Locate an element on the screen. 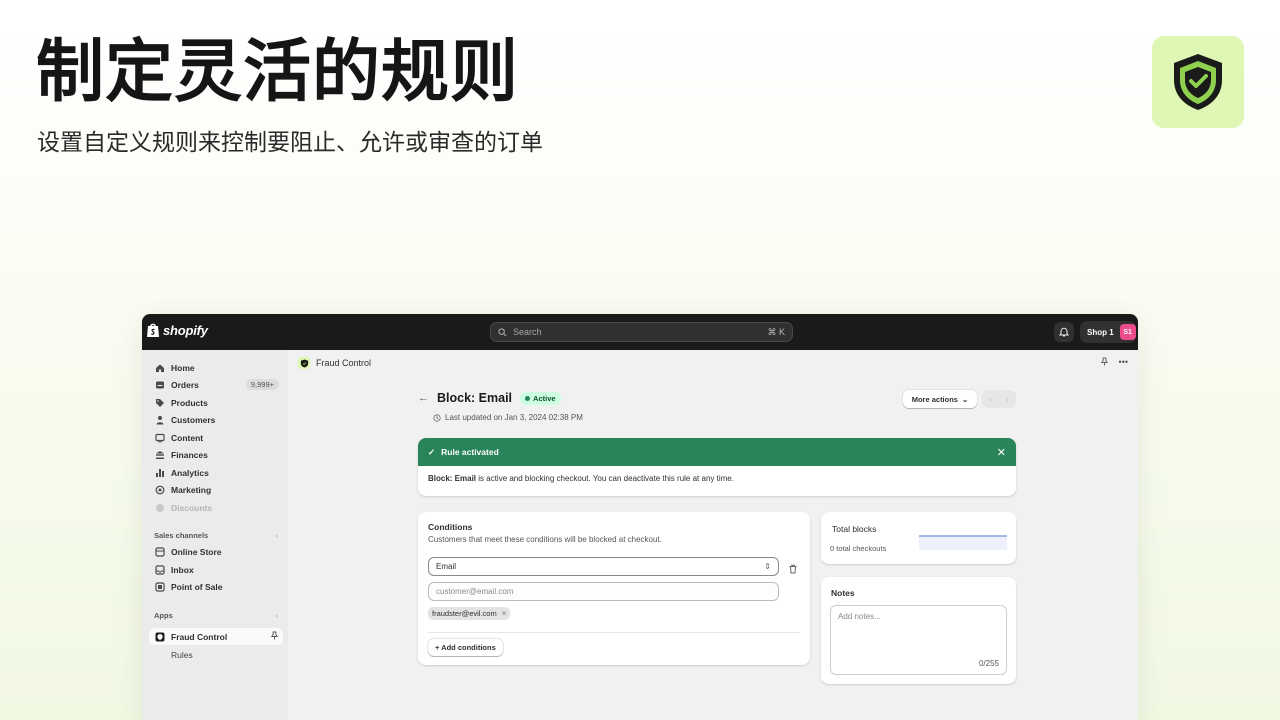 The image size is (1280, 720). shop-name: Shop 1 is located at coordinates (1100, 332).